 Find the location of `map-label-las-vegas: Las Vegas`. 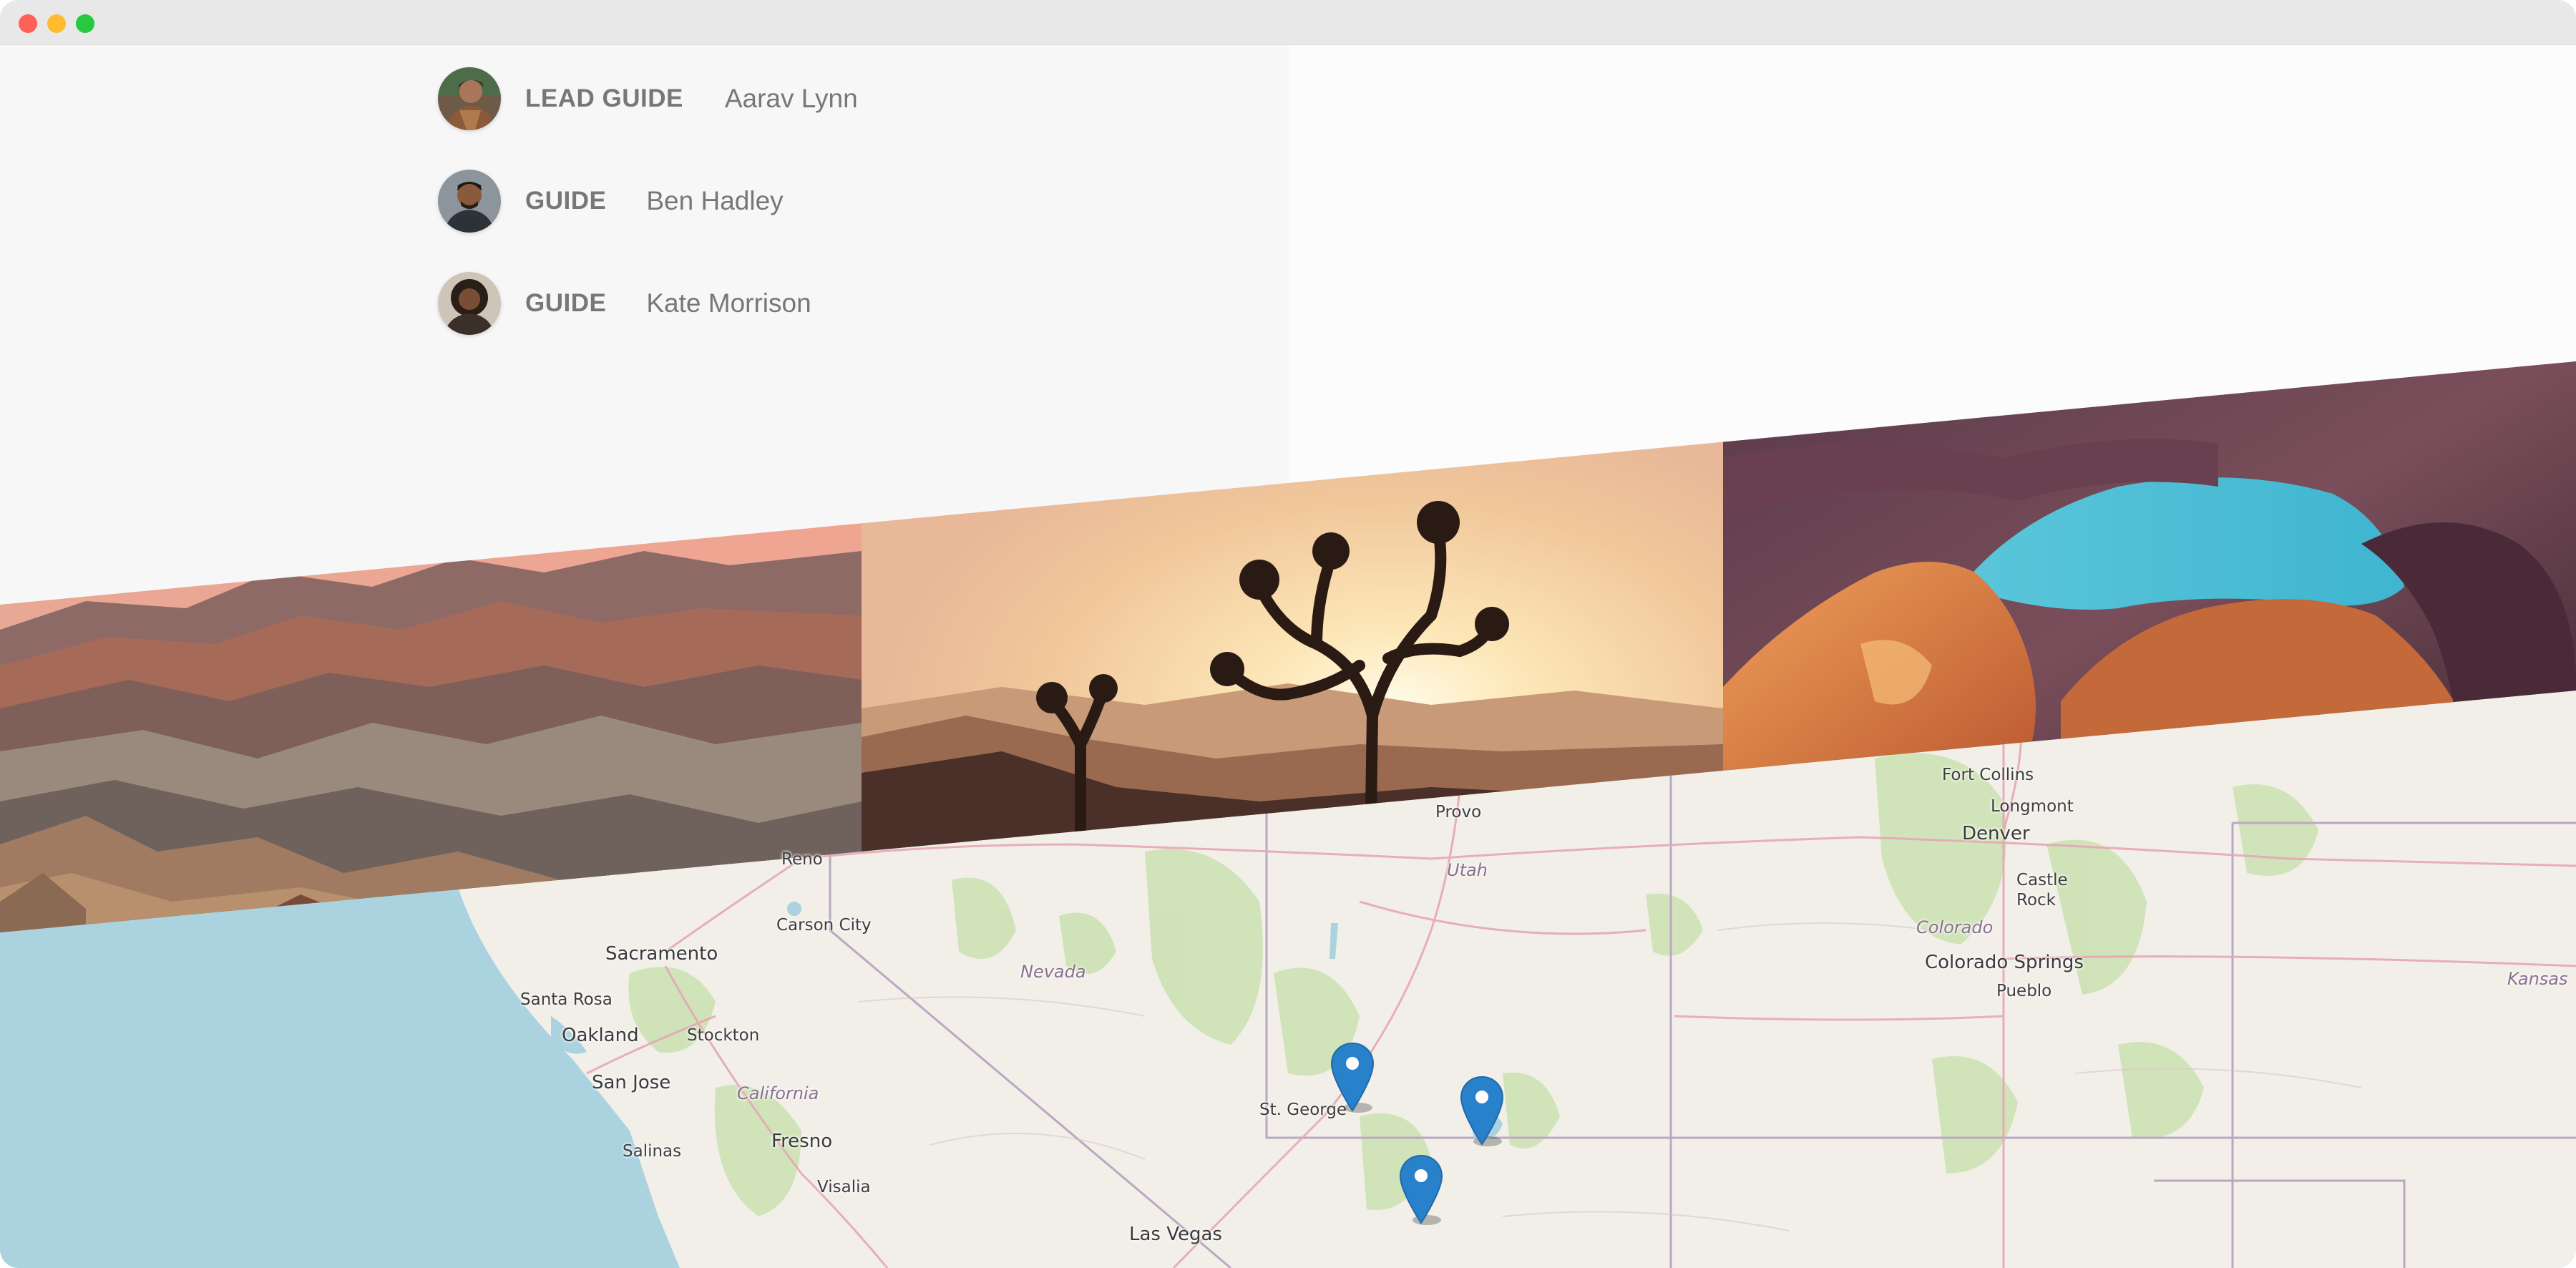

map-label-las-vegas: Las Vegas is located at coordinates (1175, 1234).